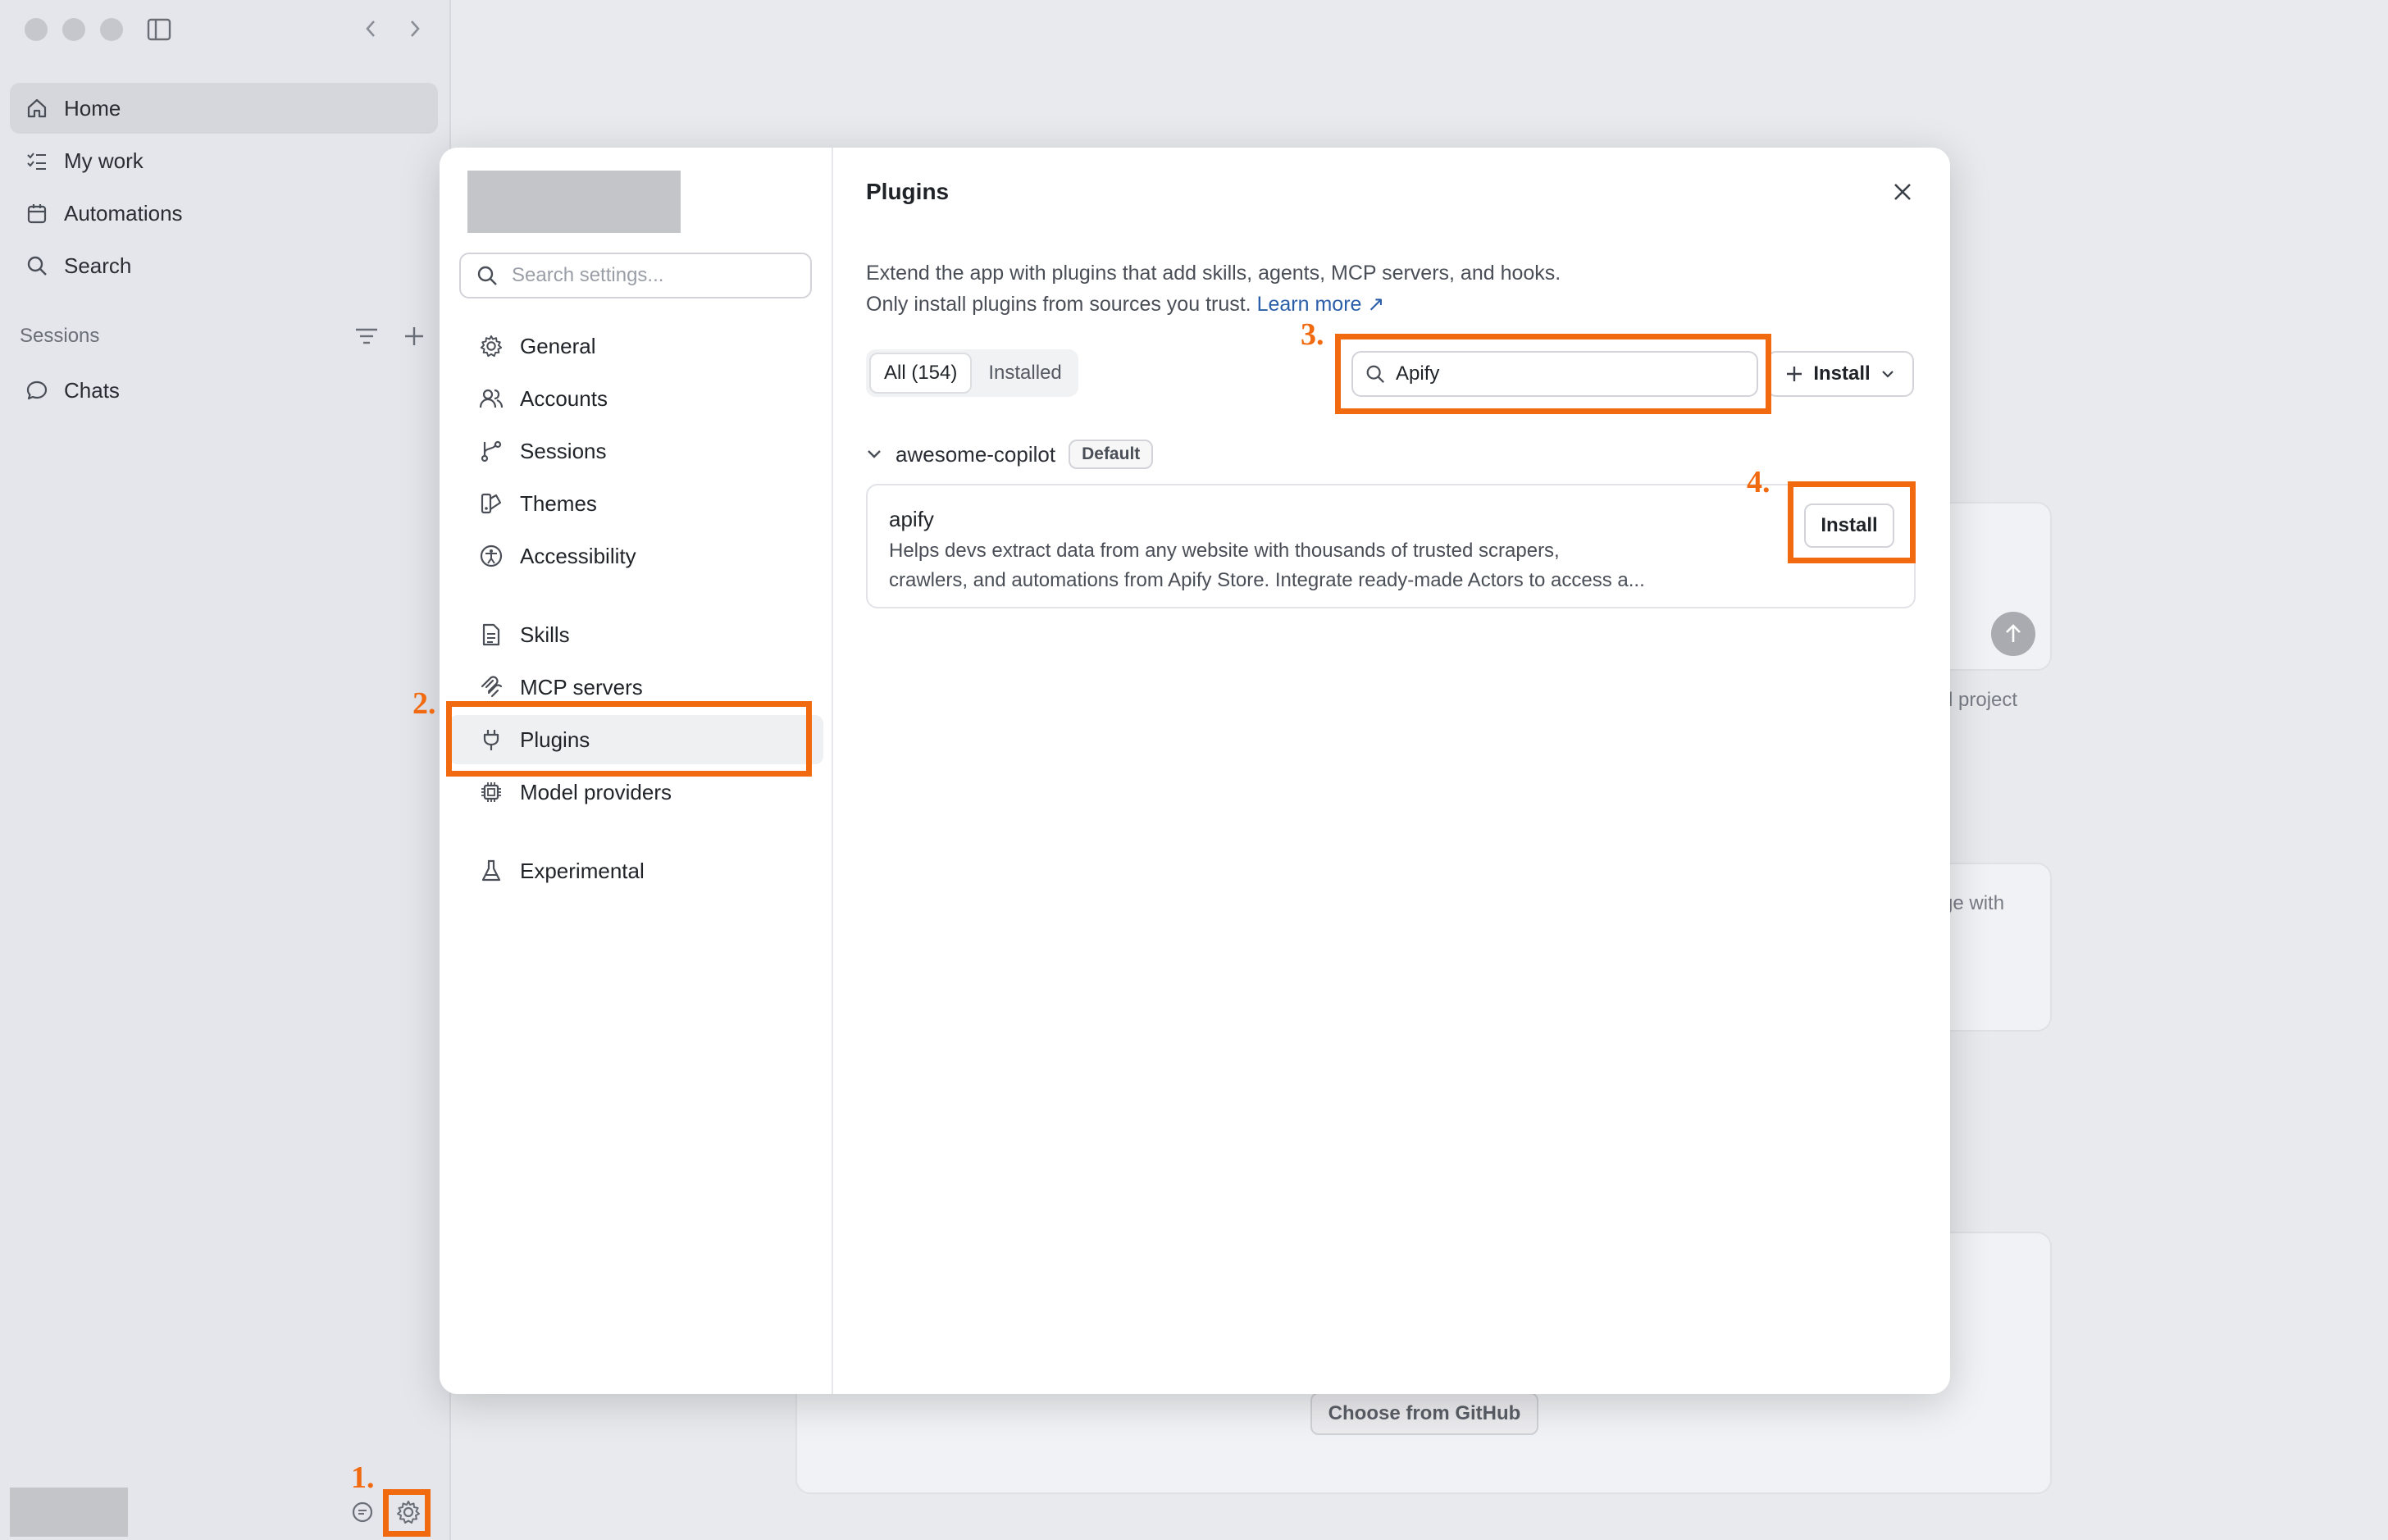 The image size is (2388, 1540). Describe the element at coordinates (92, 390) in the screenshot. I see `sidebar-item-label: Chats` at that location.